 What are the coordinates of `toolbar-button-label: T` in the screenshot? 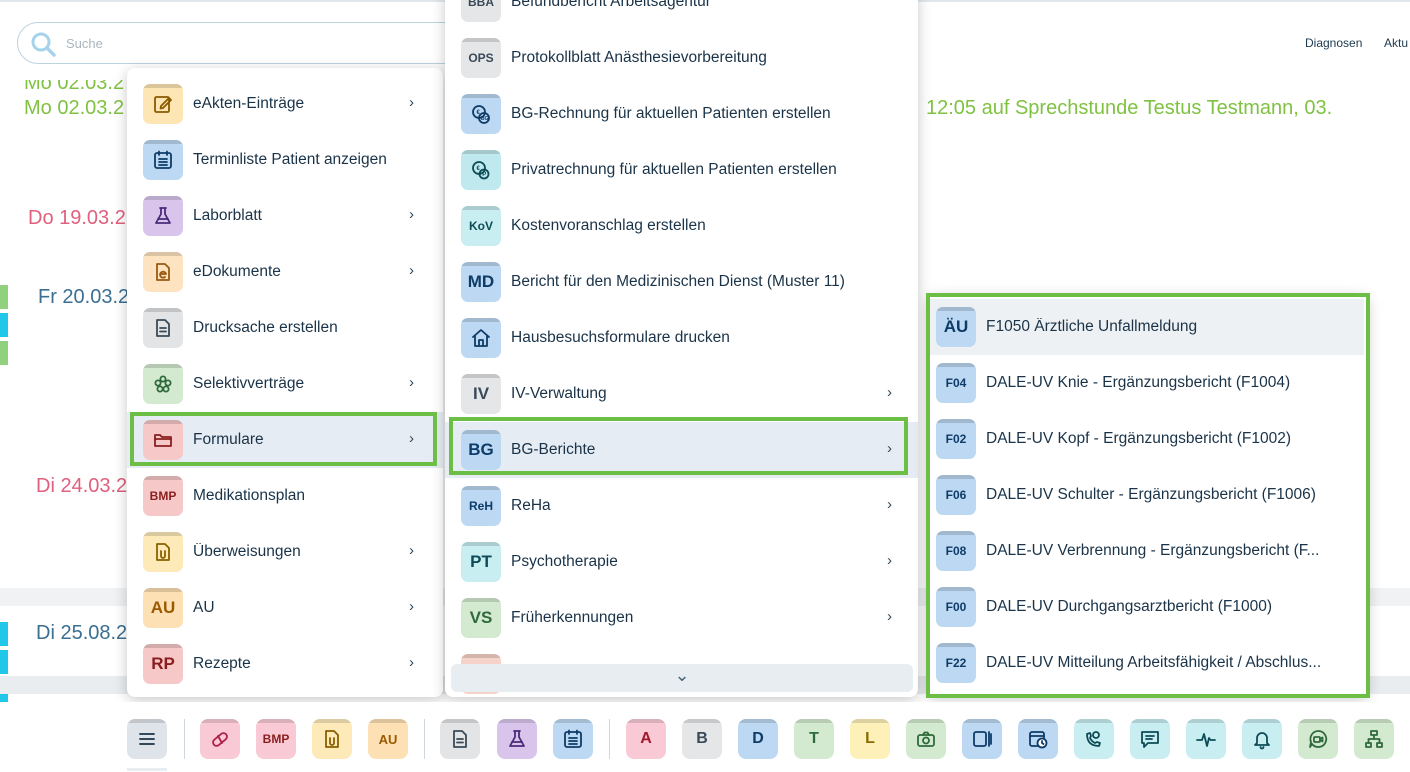 It's located at (814, 738).